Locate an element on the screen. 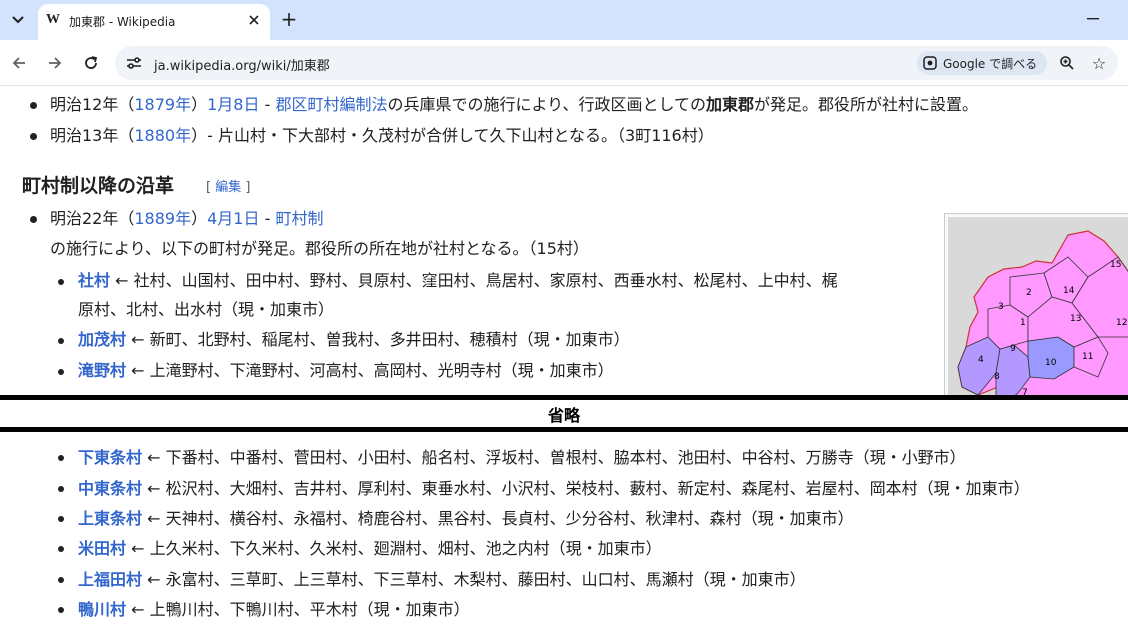 This screenshot has width=1128, height=634. item-text: 明治22年（ is located at coordinates (92, 218).